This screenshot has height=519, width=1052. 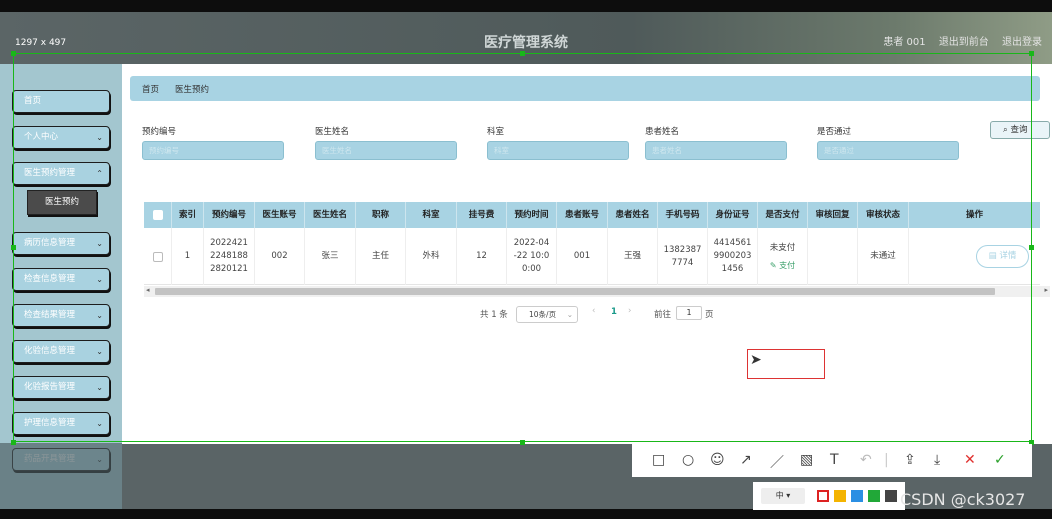 I want to click on close-icon: ✕, so click(x=970, y=460).